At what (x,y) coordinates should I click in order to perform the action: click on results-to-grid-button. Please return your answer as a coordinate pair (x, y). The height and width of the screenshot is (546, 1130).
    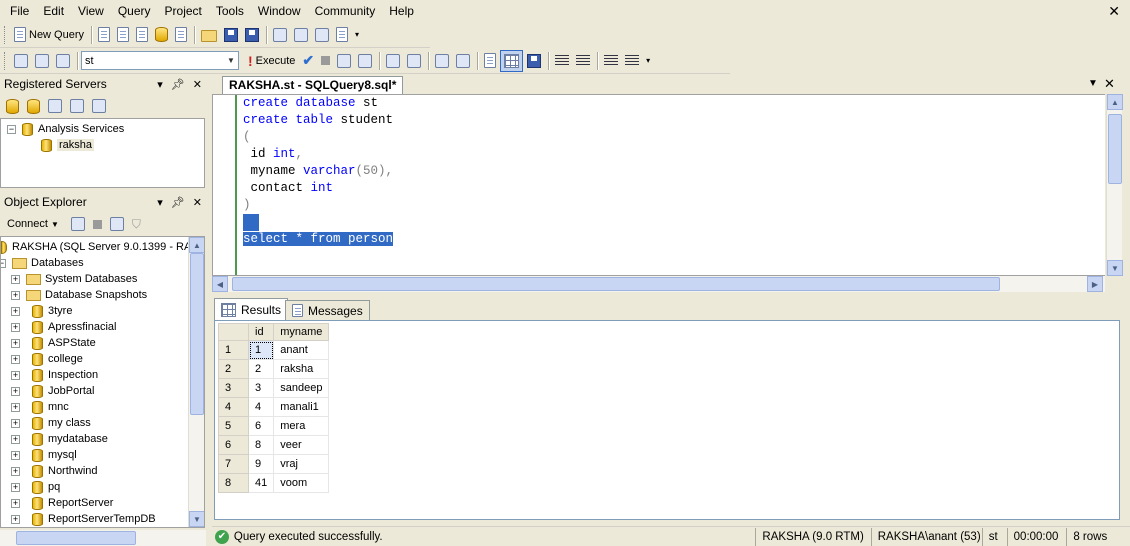
    Looking at the image, I should click on (512, 60).